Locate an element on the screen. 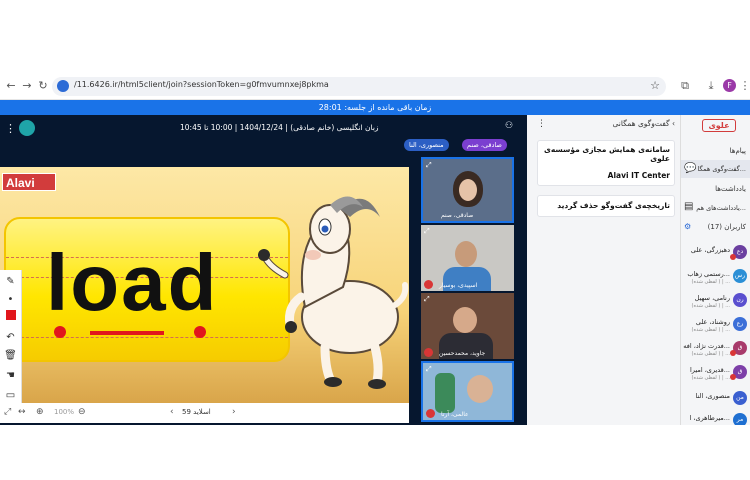 This screenshot has height=480, width=750. zoom-level: 100% is located at coordinates (64, 412).